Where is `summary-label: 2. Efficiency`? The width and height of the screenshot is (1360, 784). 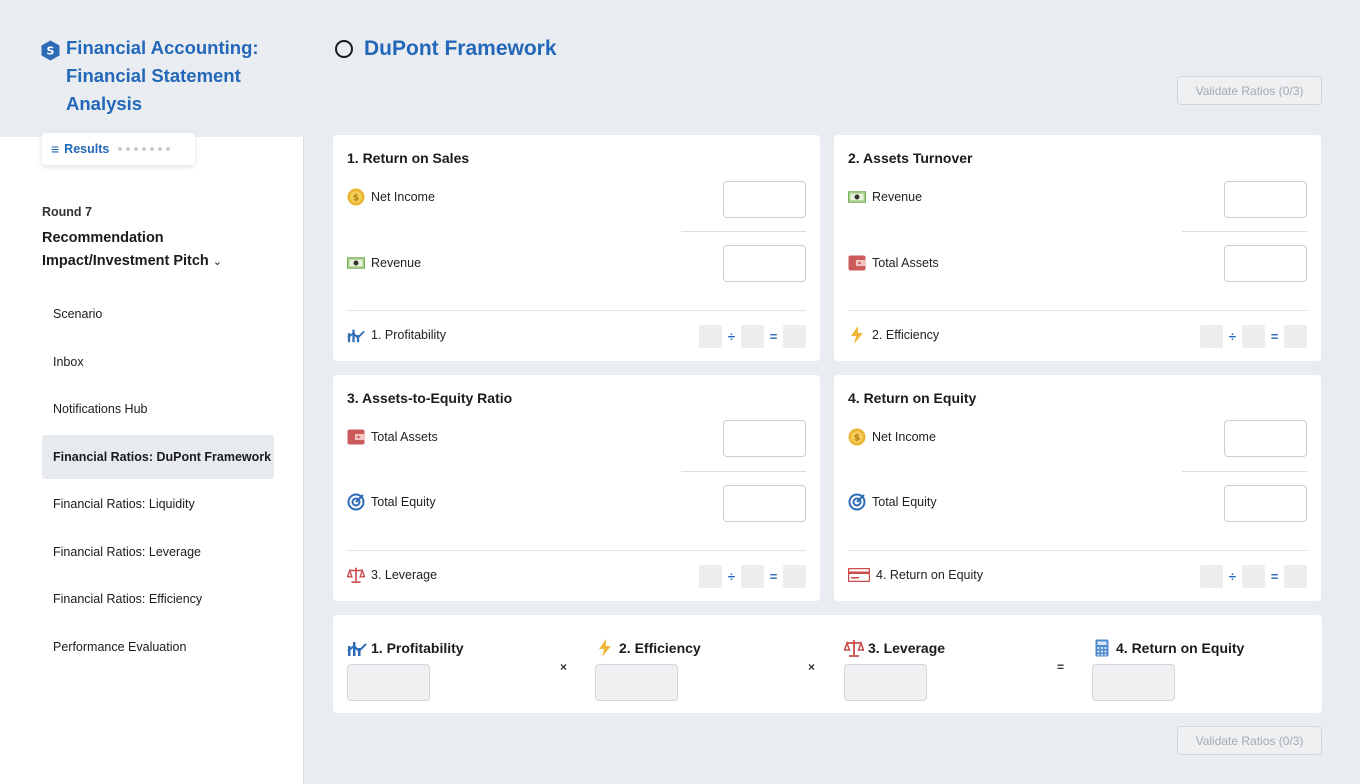 summary-label: 2. Efficiency is located at coordinates (648, 648).